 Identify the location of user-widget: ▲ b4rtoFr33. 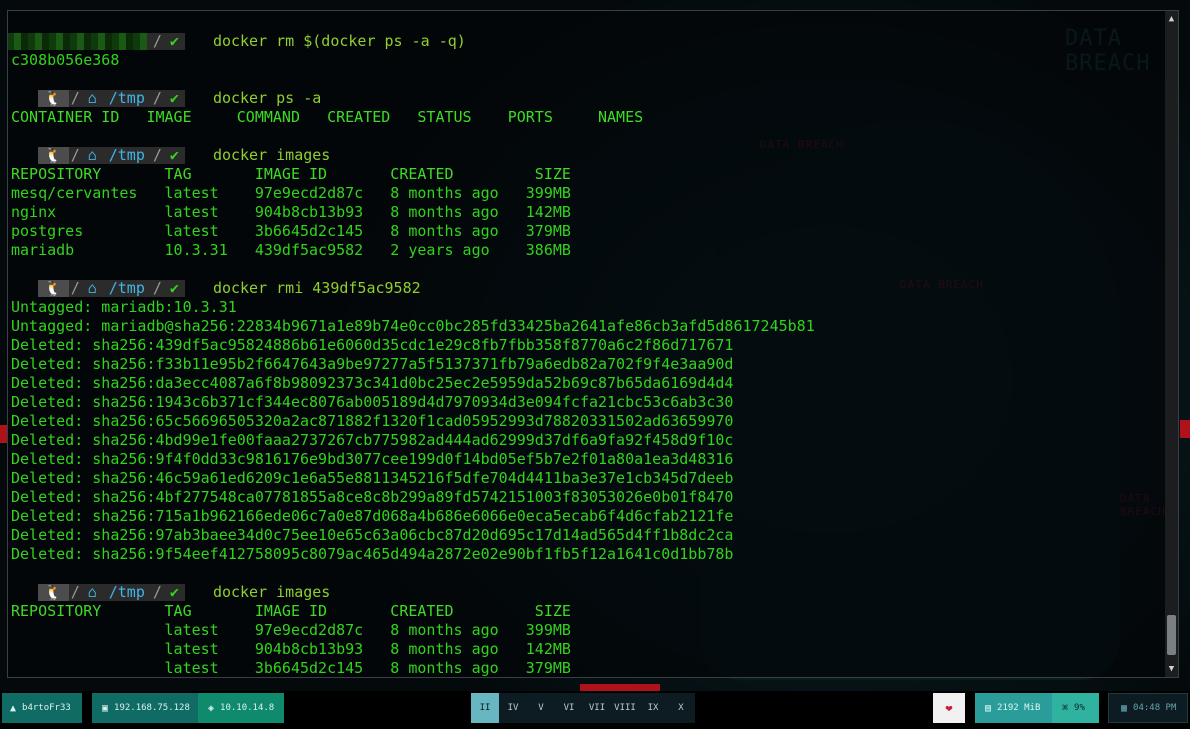
(42, 708).